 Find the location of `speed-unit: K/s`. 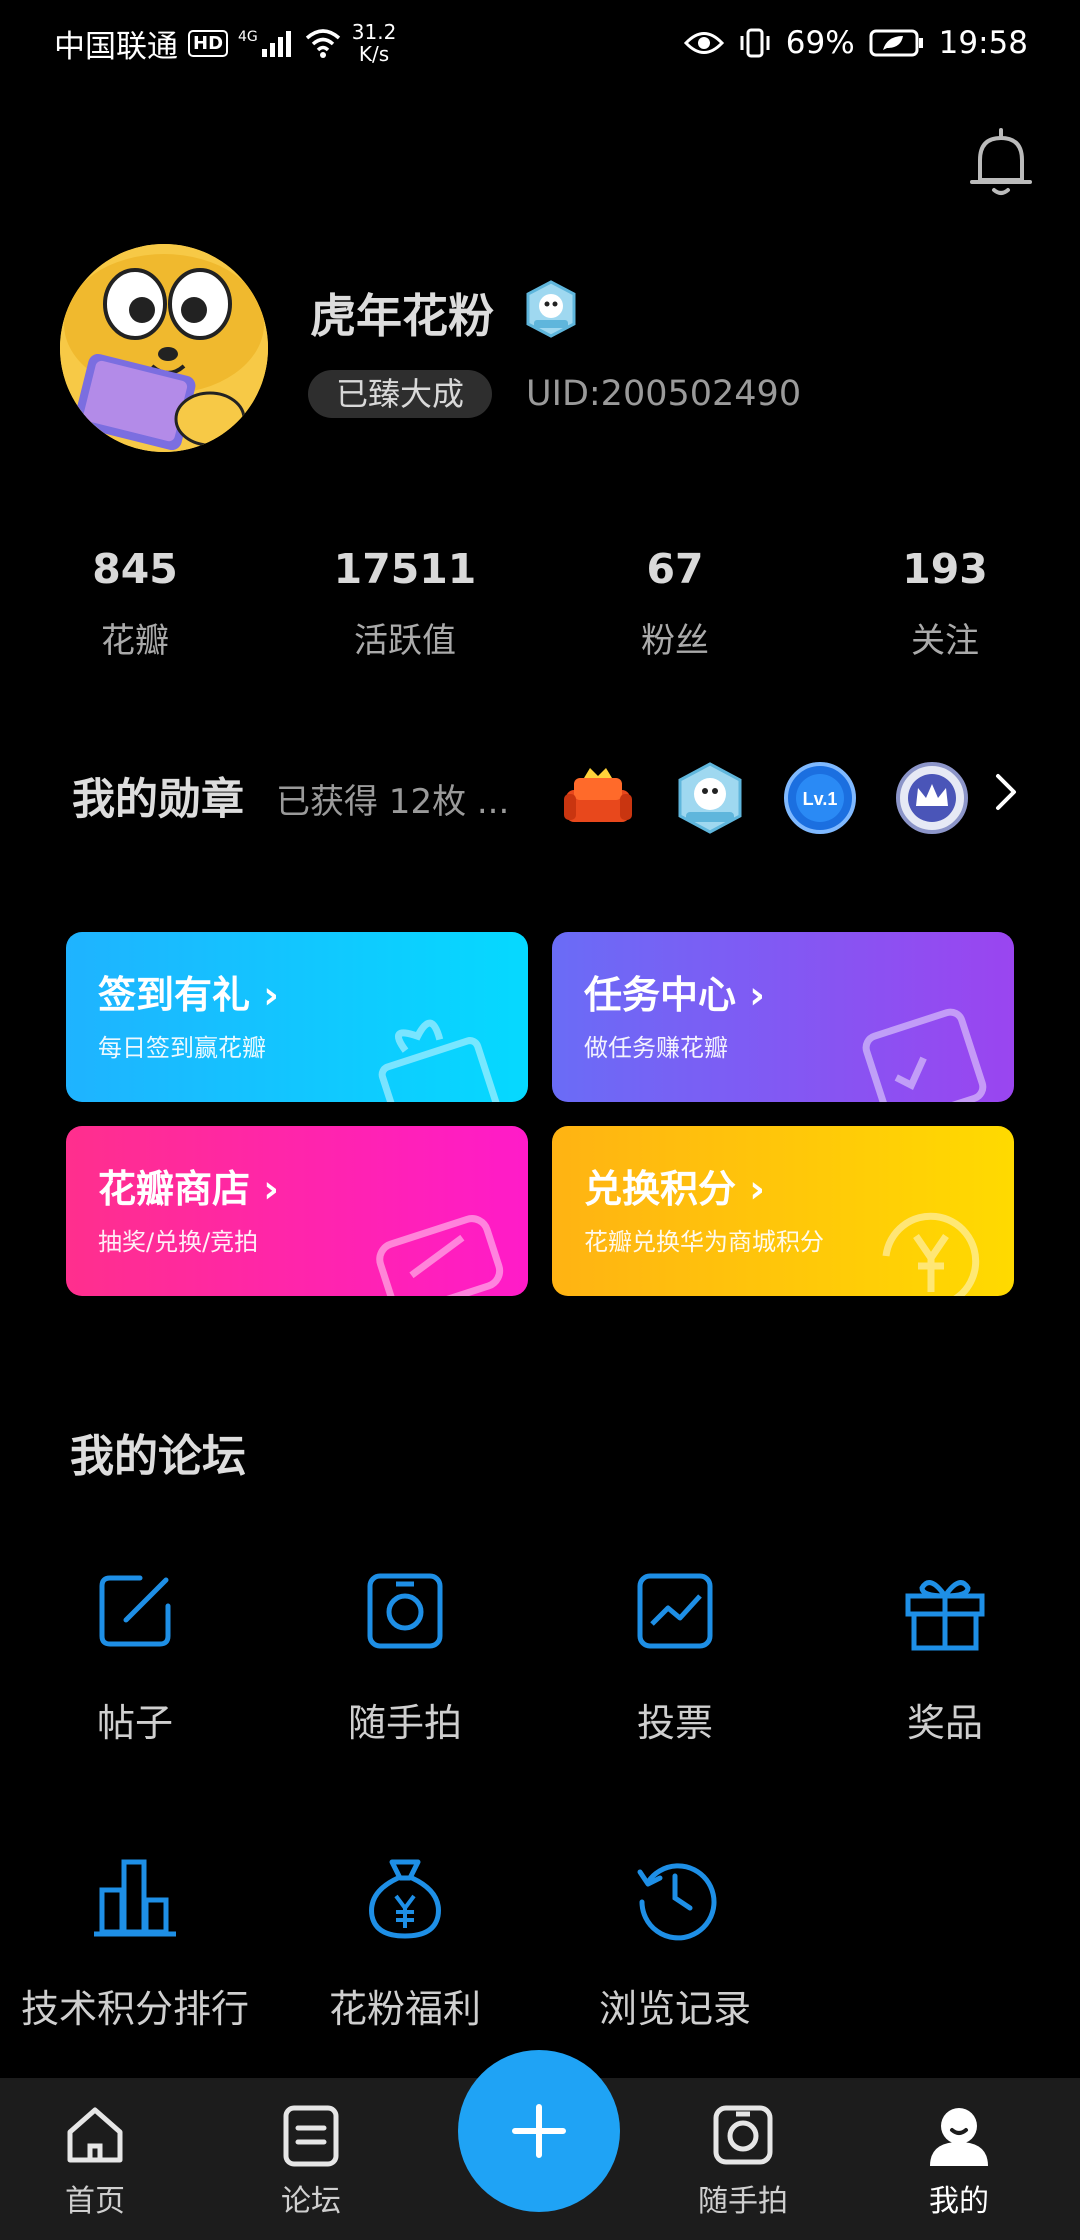

speed-unit: K/s is located at coordinates (374, 54).